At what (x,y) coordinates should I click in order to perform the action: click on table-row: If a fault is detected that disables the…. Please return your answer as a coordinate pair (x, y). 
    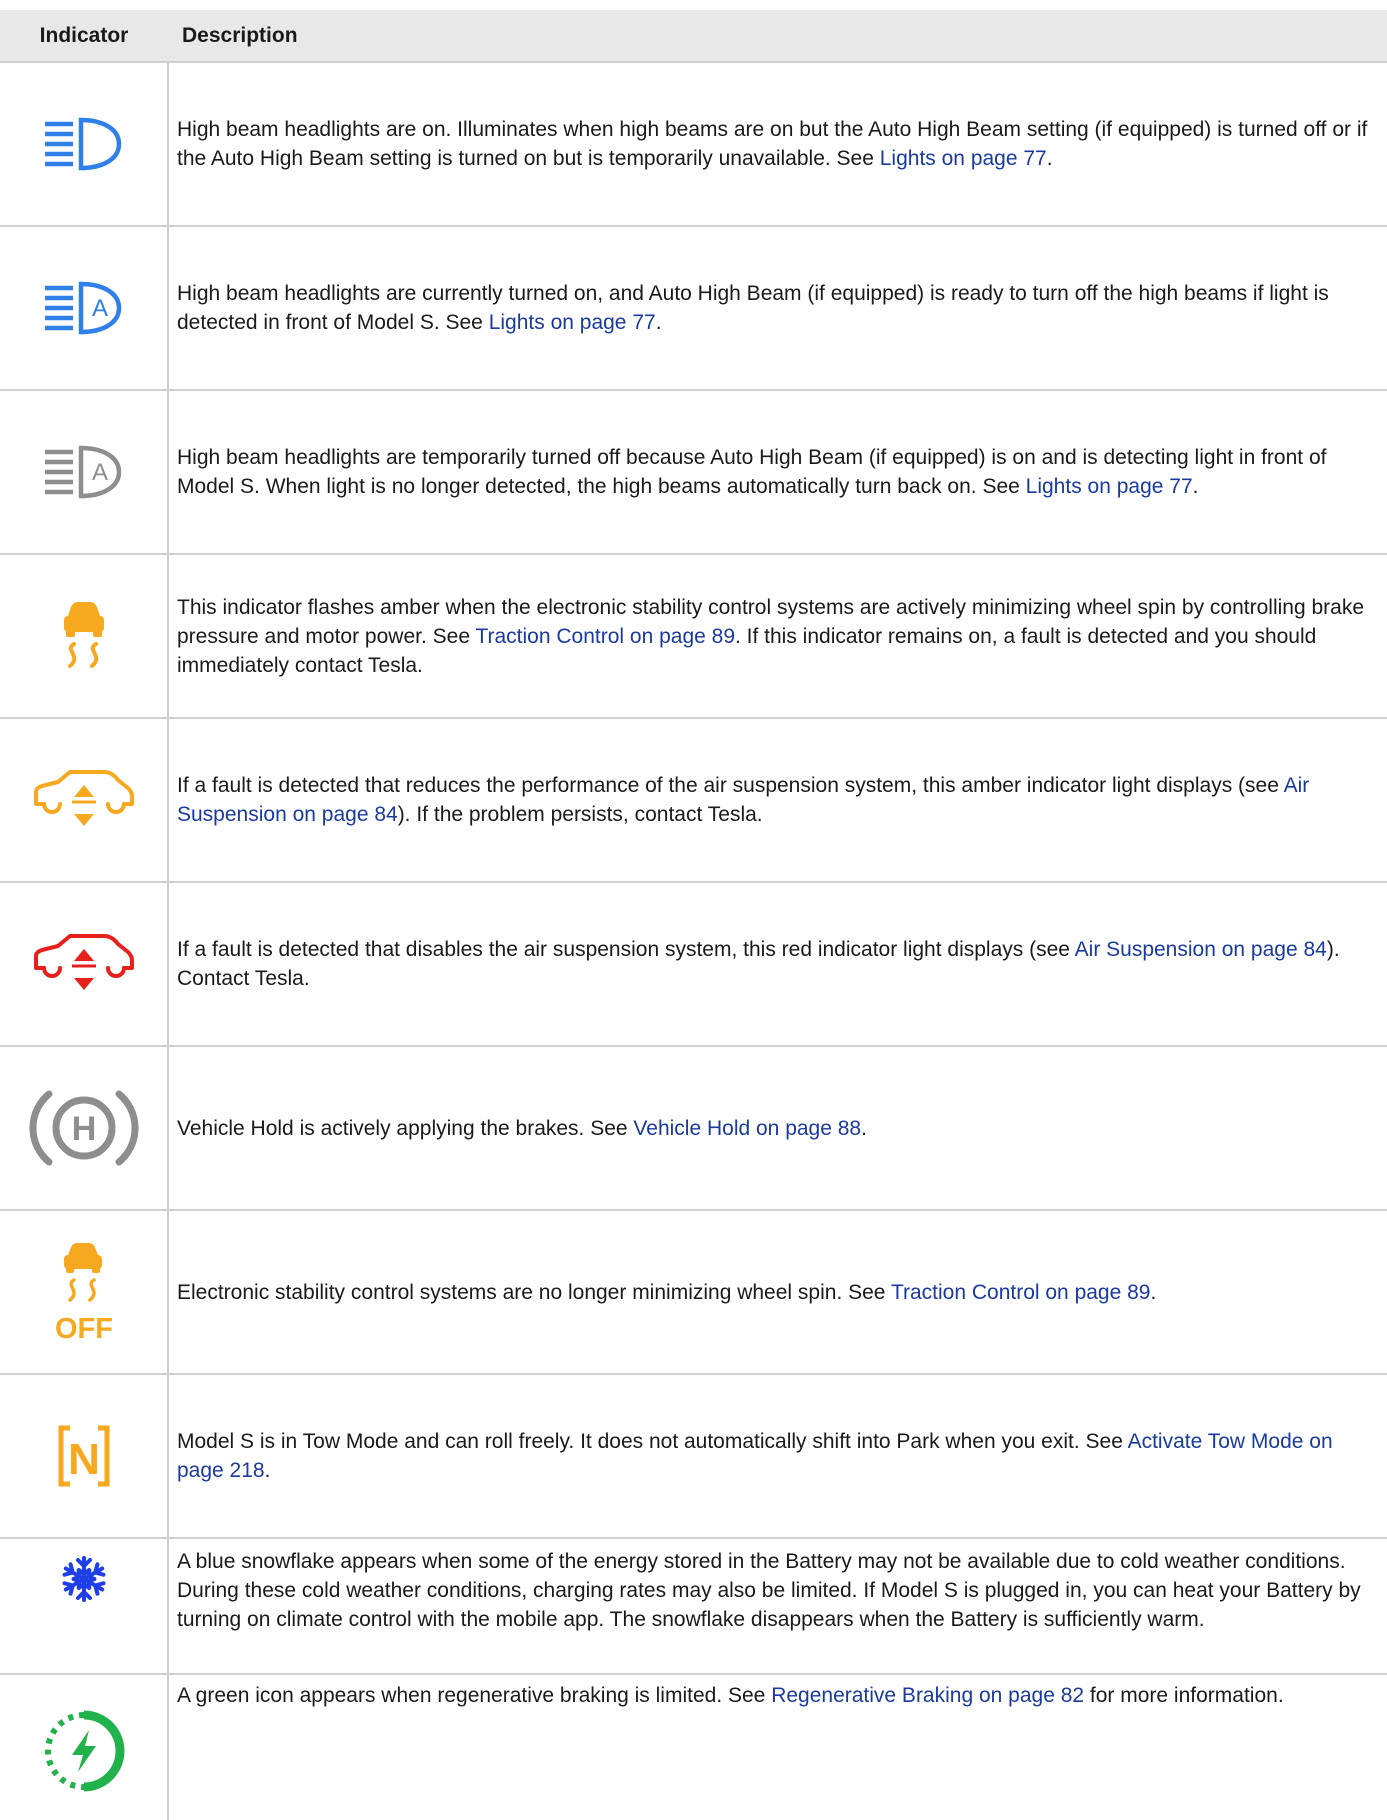
    Looking at the image, I should click on (693, 963).